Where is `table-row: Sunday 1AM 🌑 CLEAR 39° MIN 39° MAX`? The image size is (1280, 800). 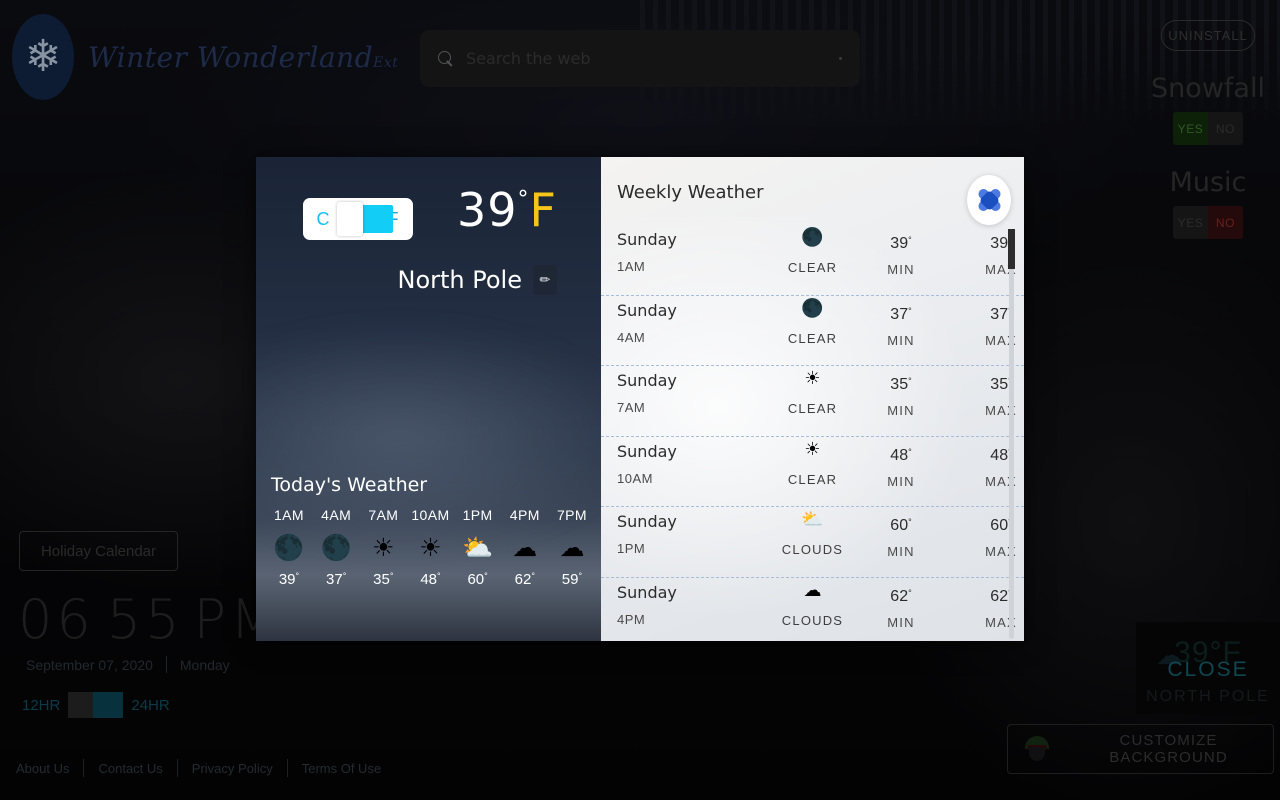
table-row: Sunday 1AM 🌑 CLEAR 39° MIN 39° MAX is located at coordinates (812, 260).